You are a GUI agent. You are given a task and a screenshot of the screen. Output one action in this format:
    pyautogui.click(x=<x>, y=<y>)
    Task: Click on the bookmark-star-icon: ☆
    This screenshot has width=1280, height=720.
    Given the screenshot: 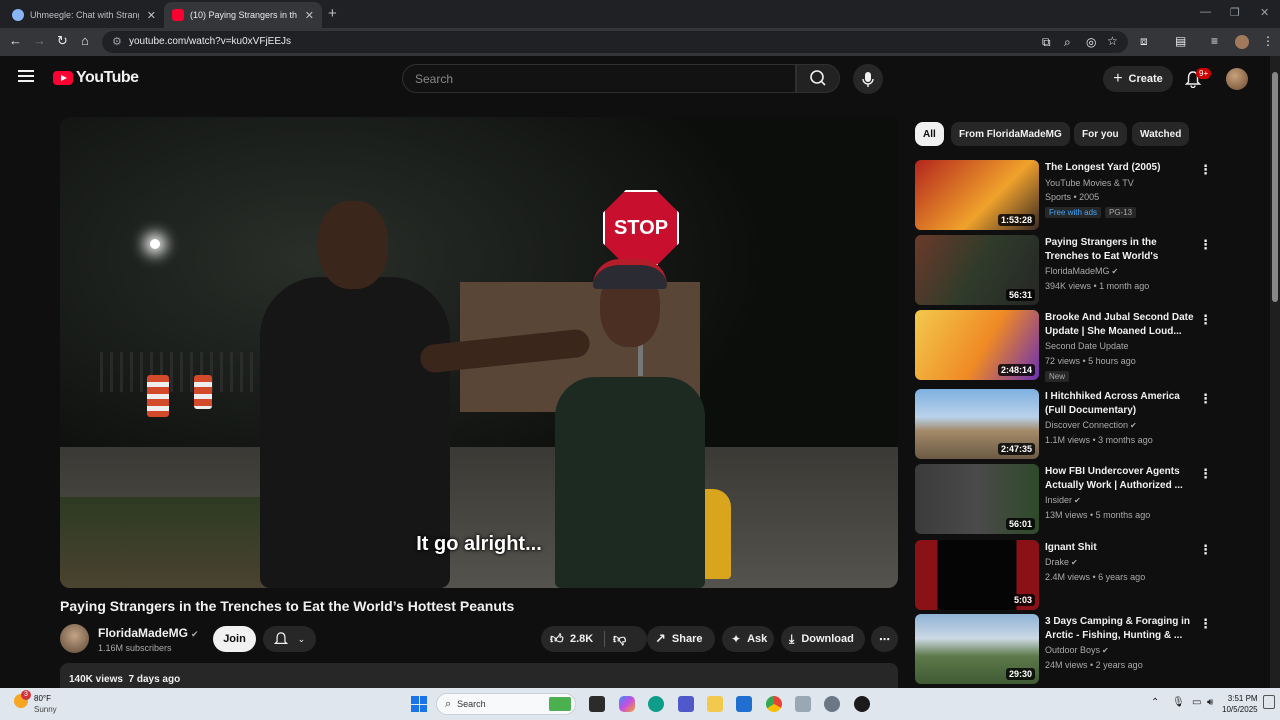 What is the action you would take?
    pyautogui.click(x=1112, y=41)
    